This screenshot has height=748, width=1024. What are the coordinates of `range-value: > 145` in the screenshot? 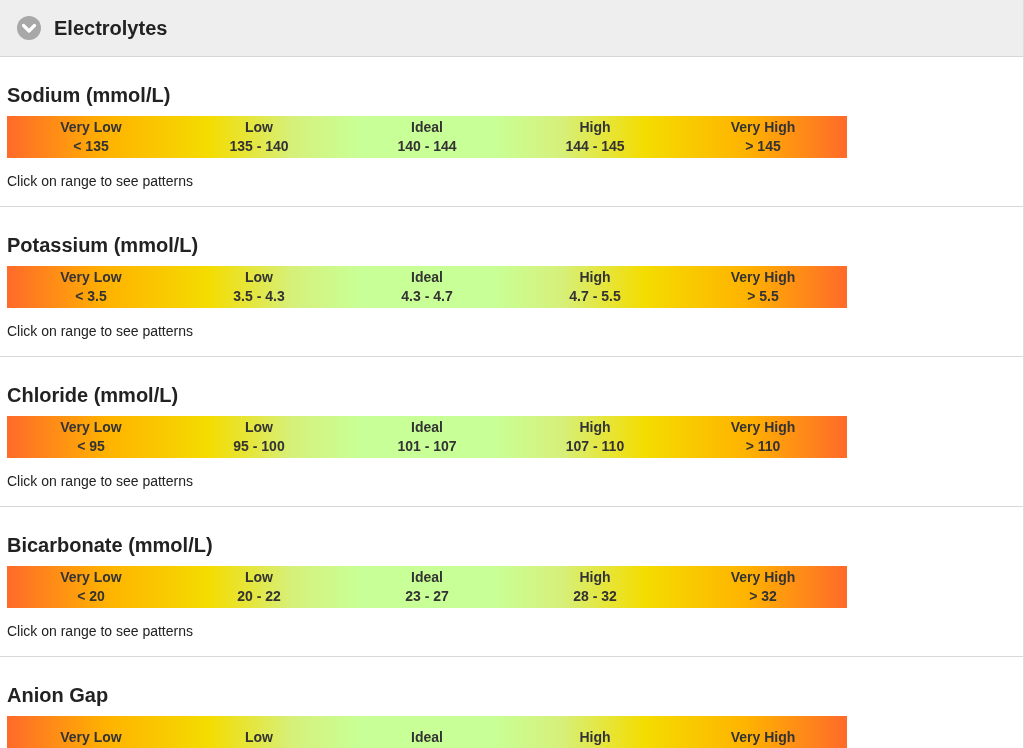 It's located at (763, 146).